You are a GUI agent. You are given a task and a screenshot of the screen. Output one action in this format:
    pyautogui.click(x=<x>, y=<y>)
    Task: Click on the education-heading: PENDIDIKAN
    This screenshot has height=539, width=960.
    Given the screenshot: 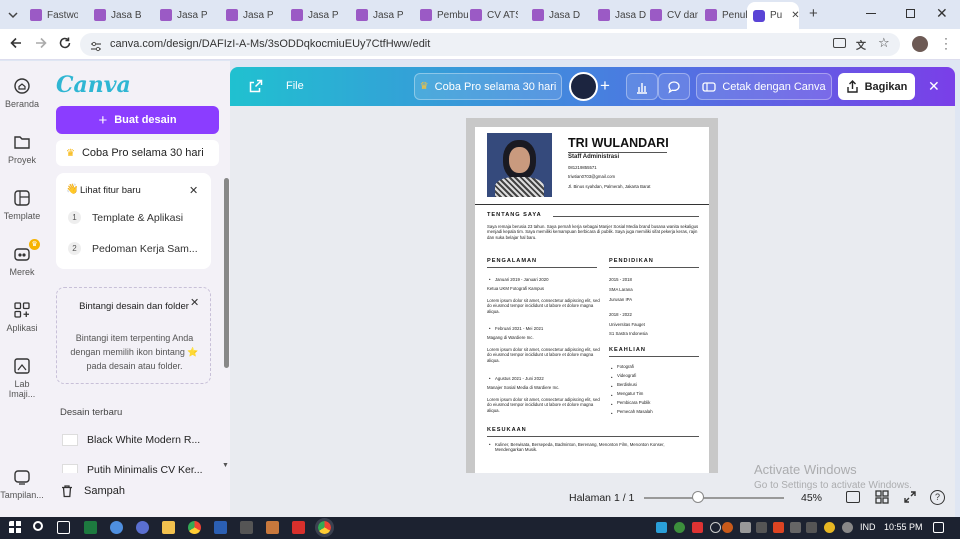 What is the action you would take?
    pyautogui.click(x=631, y=261)
    